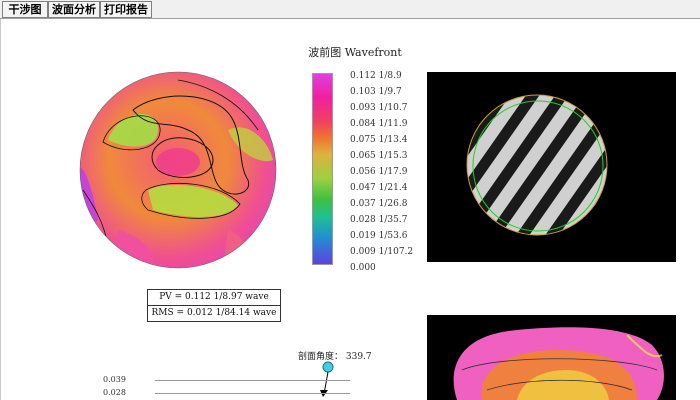 Image resolution: width=700 pixels, height=400 pixels. What do you see at coordinates (379, 172) in the screenshot?
I see `legend-label: 0.056 1/17.9` at bounding box center [379, 172].